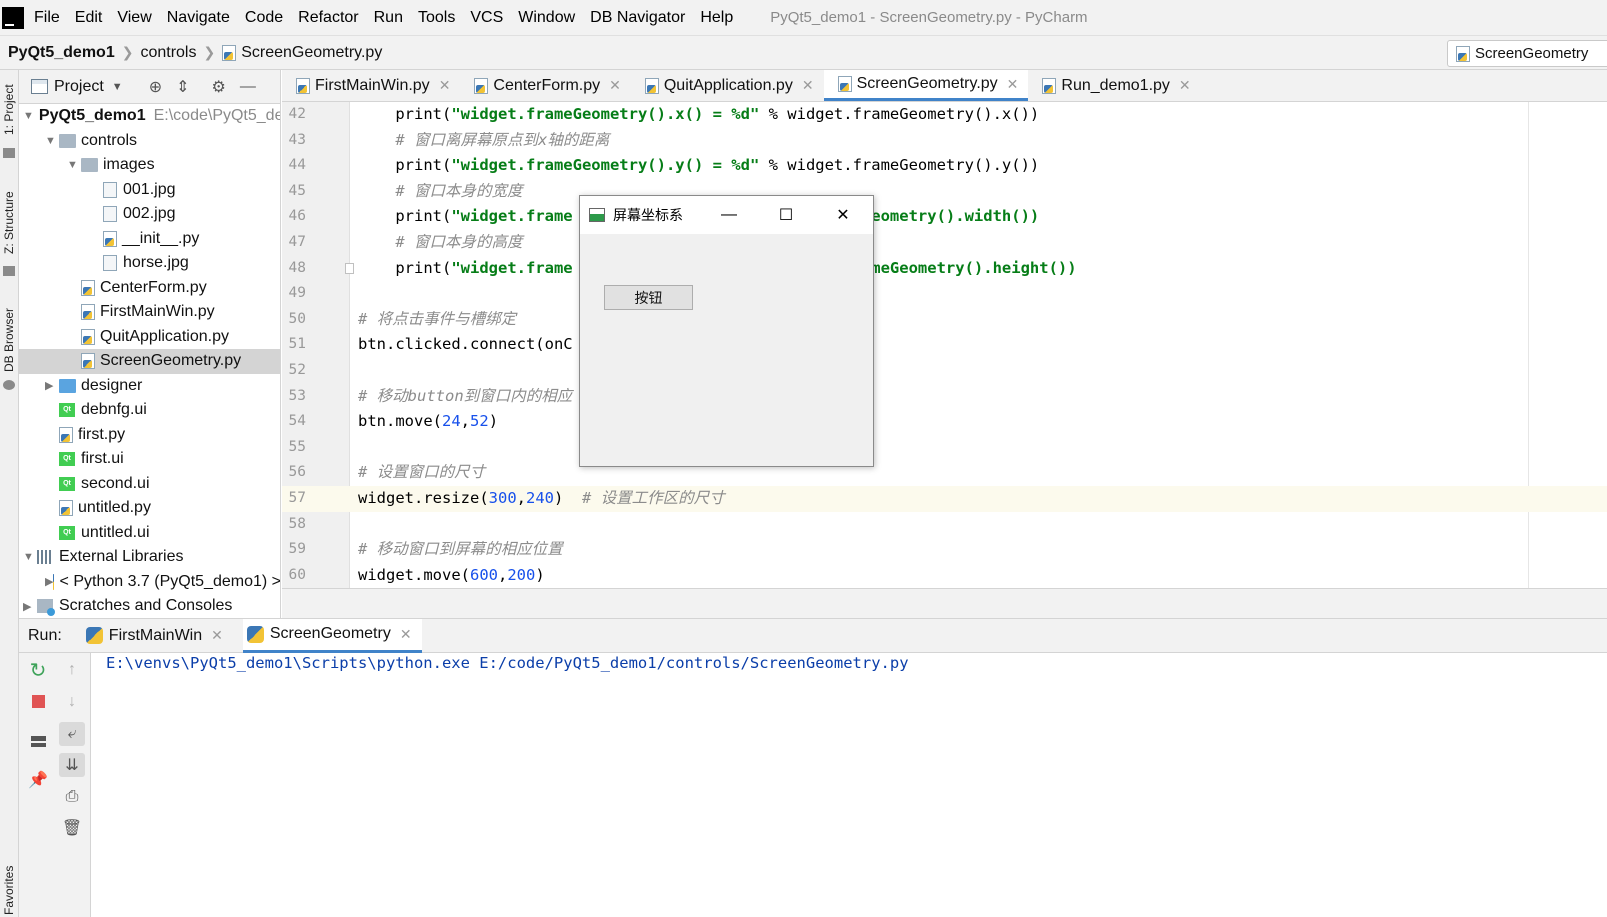 This screenshot has width=1607, height=917. Describe the element at coordinates (155, 87) in the screenshot. I see `locate-crosshair-icon: ⊕` at that location.